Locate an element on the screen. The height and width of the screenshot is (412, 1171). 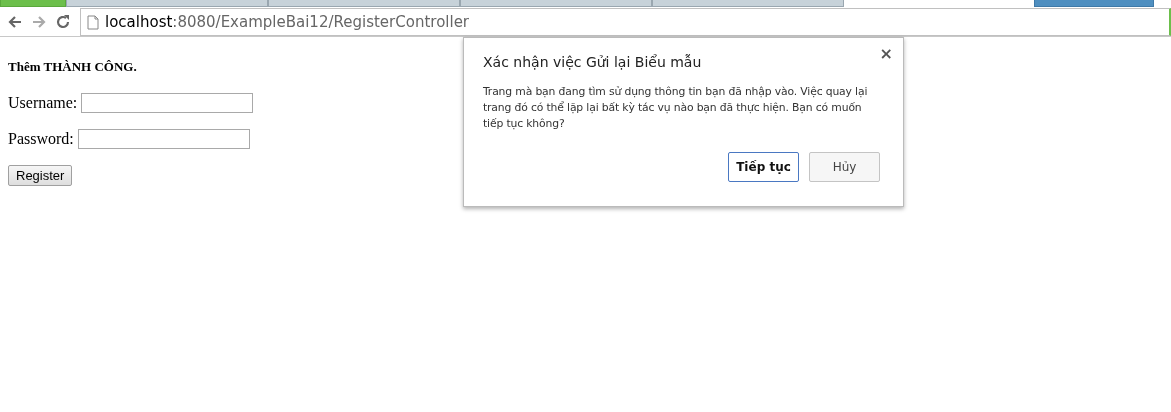
success-message: Thêm THÀNH CÔNG. is located at coordinates (72, 67).